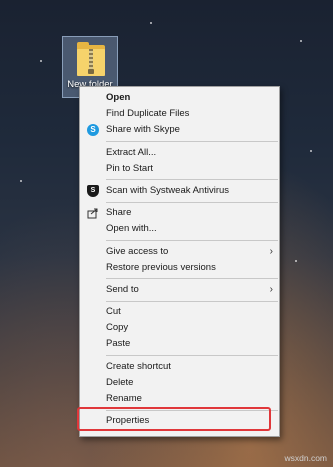  Describe the element at coordinates (148, 114) in the screenshot. I see `menu-item-label: Find Duplicate Files` at that location.